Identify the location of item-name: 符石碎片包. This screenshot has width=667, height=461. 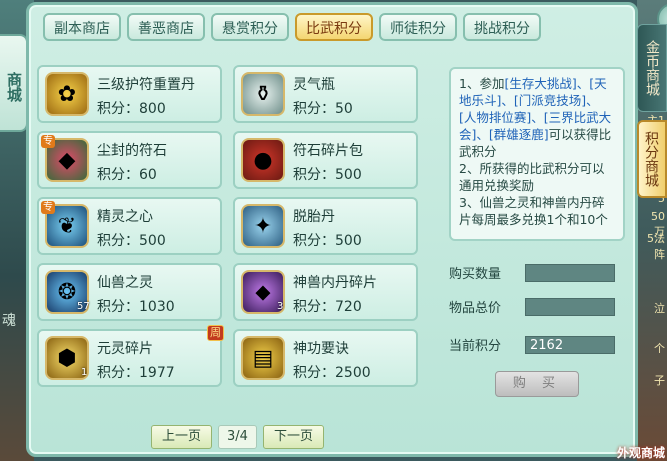
(328, 151).